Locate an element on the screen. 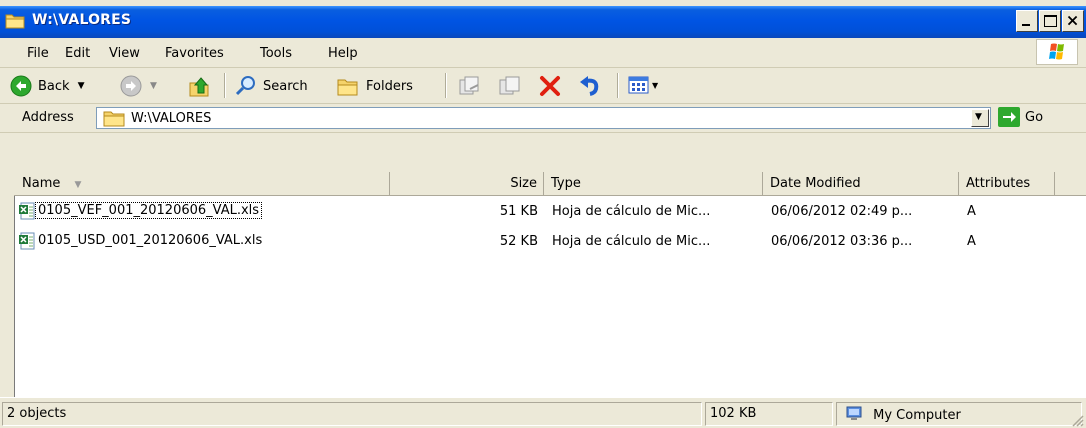  delete-icon is located at coordinates (550, 86).